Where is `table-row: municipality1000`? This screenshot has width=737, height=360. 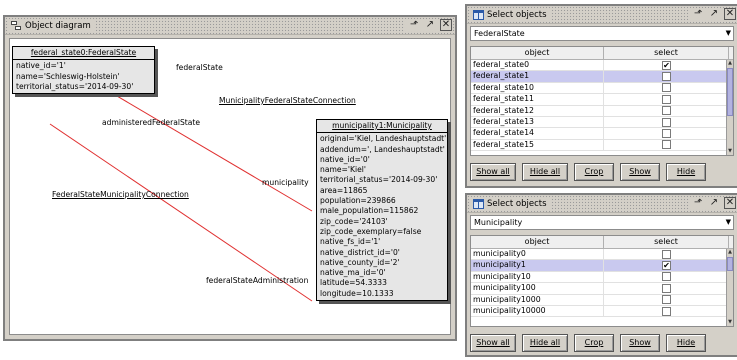 table-row: municipality1000 is located at coordinates (602, 300).